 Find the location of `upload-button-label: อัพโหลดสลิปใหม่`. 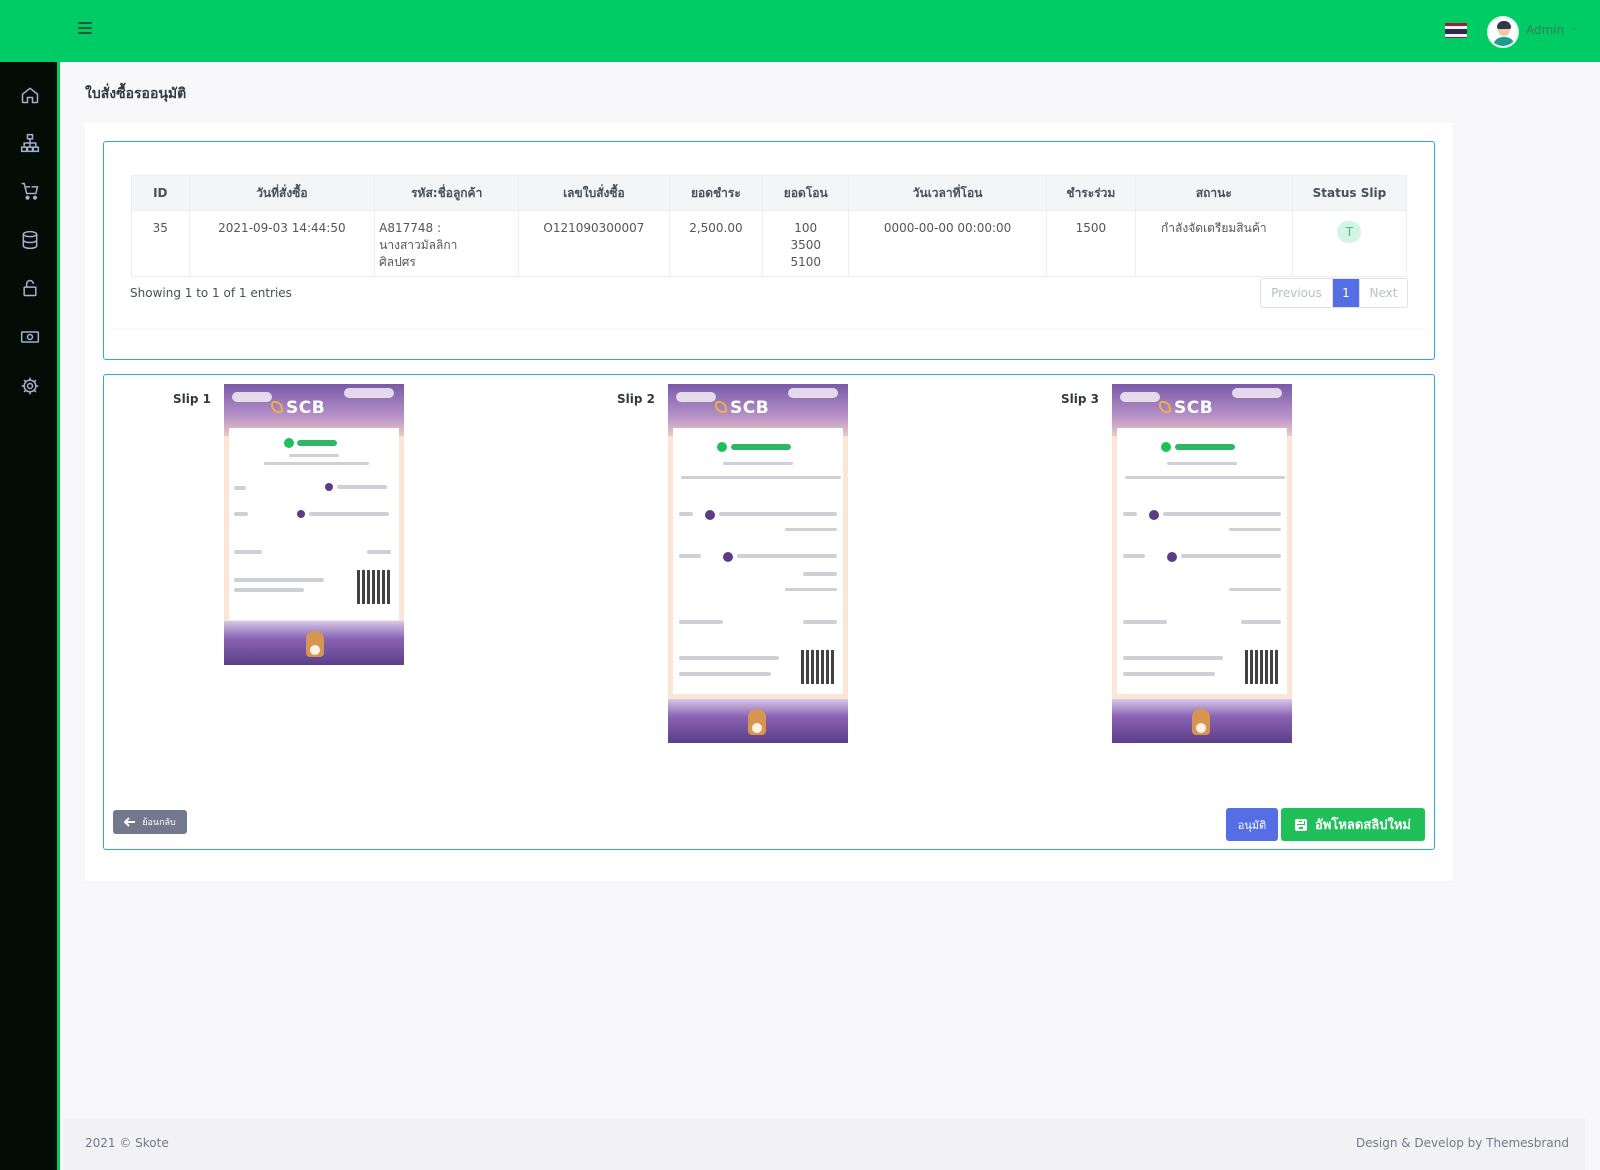

upload-button-label: อัพโหลดสลิปใหม่ is located at coordinates (1363, 825).